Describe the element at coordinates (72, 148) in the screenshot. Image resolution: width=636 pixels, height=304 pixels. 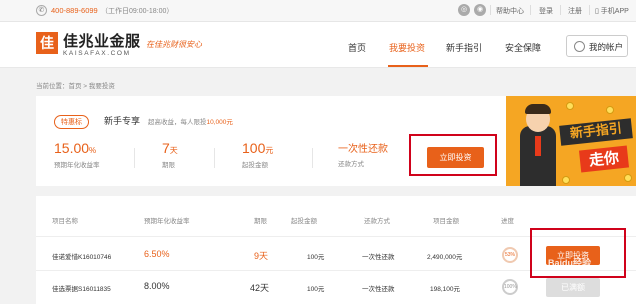
I see `rate-value: 15.00` at that location.